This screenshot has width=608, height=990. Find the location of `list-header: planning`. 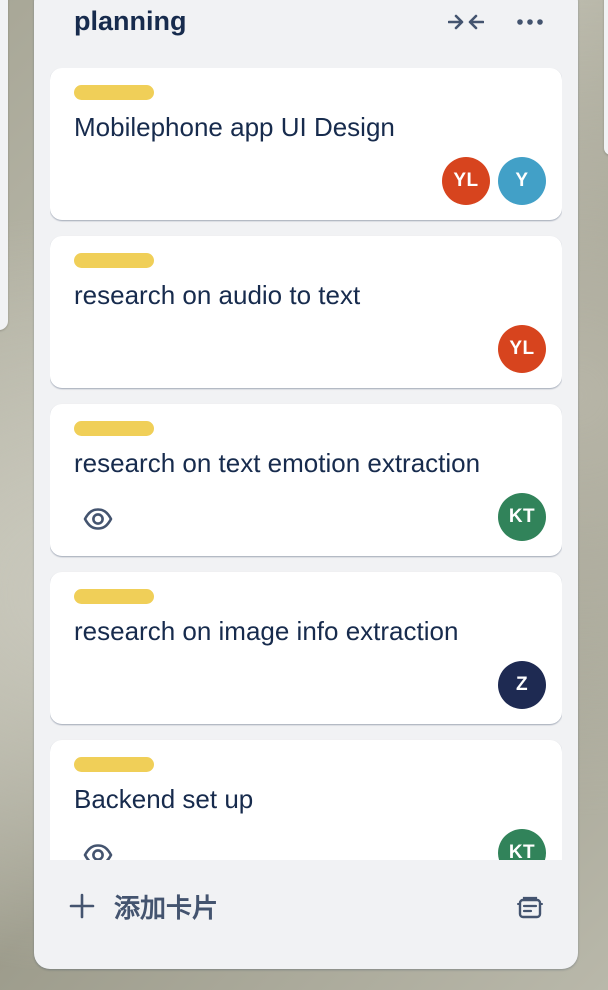

list-header: planning is located at coordinates (306, 34).